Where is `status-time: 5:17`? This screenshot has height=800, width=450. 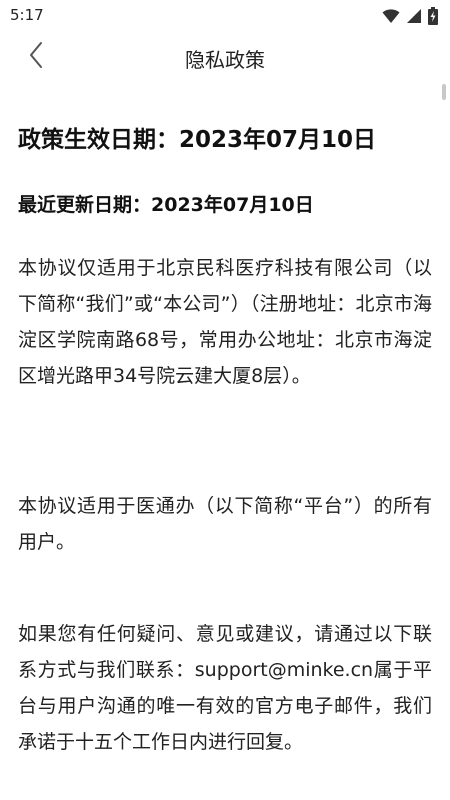 status-time: 5:17 is located at coordinates (27, 15).